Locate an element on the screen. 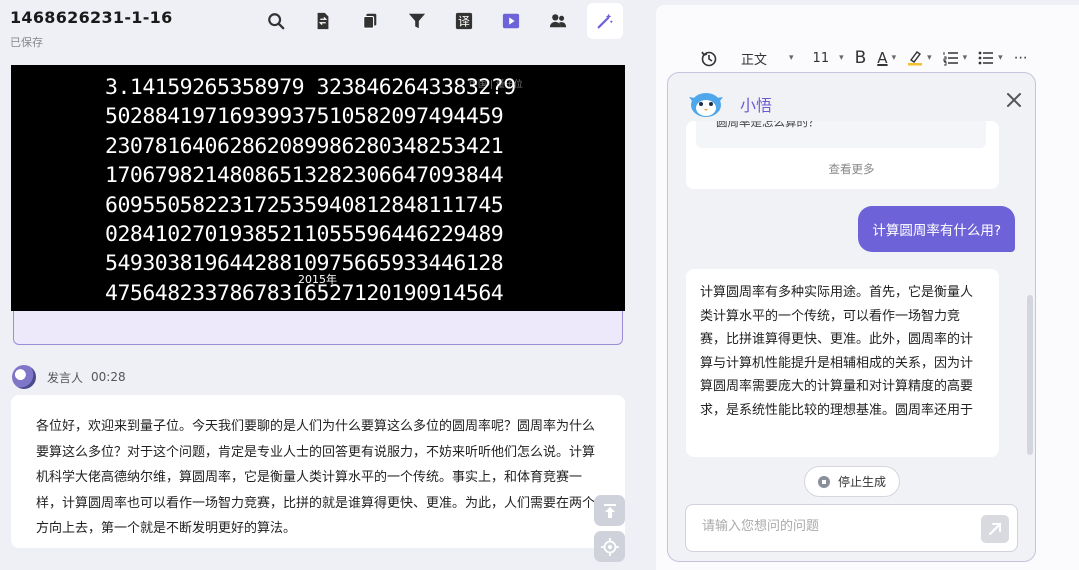  locate-icon is located at coordinates (609, 546).